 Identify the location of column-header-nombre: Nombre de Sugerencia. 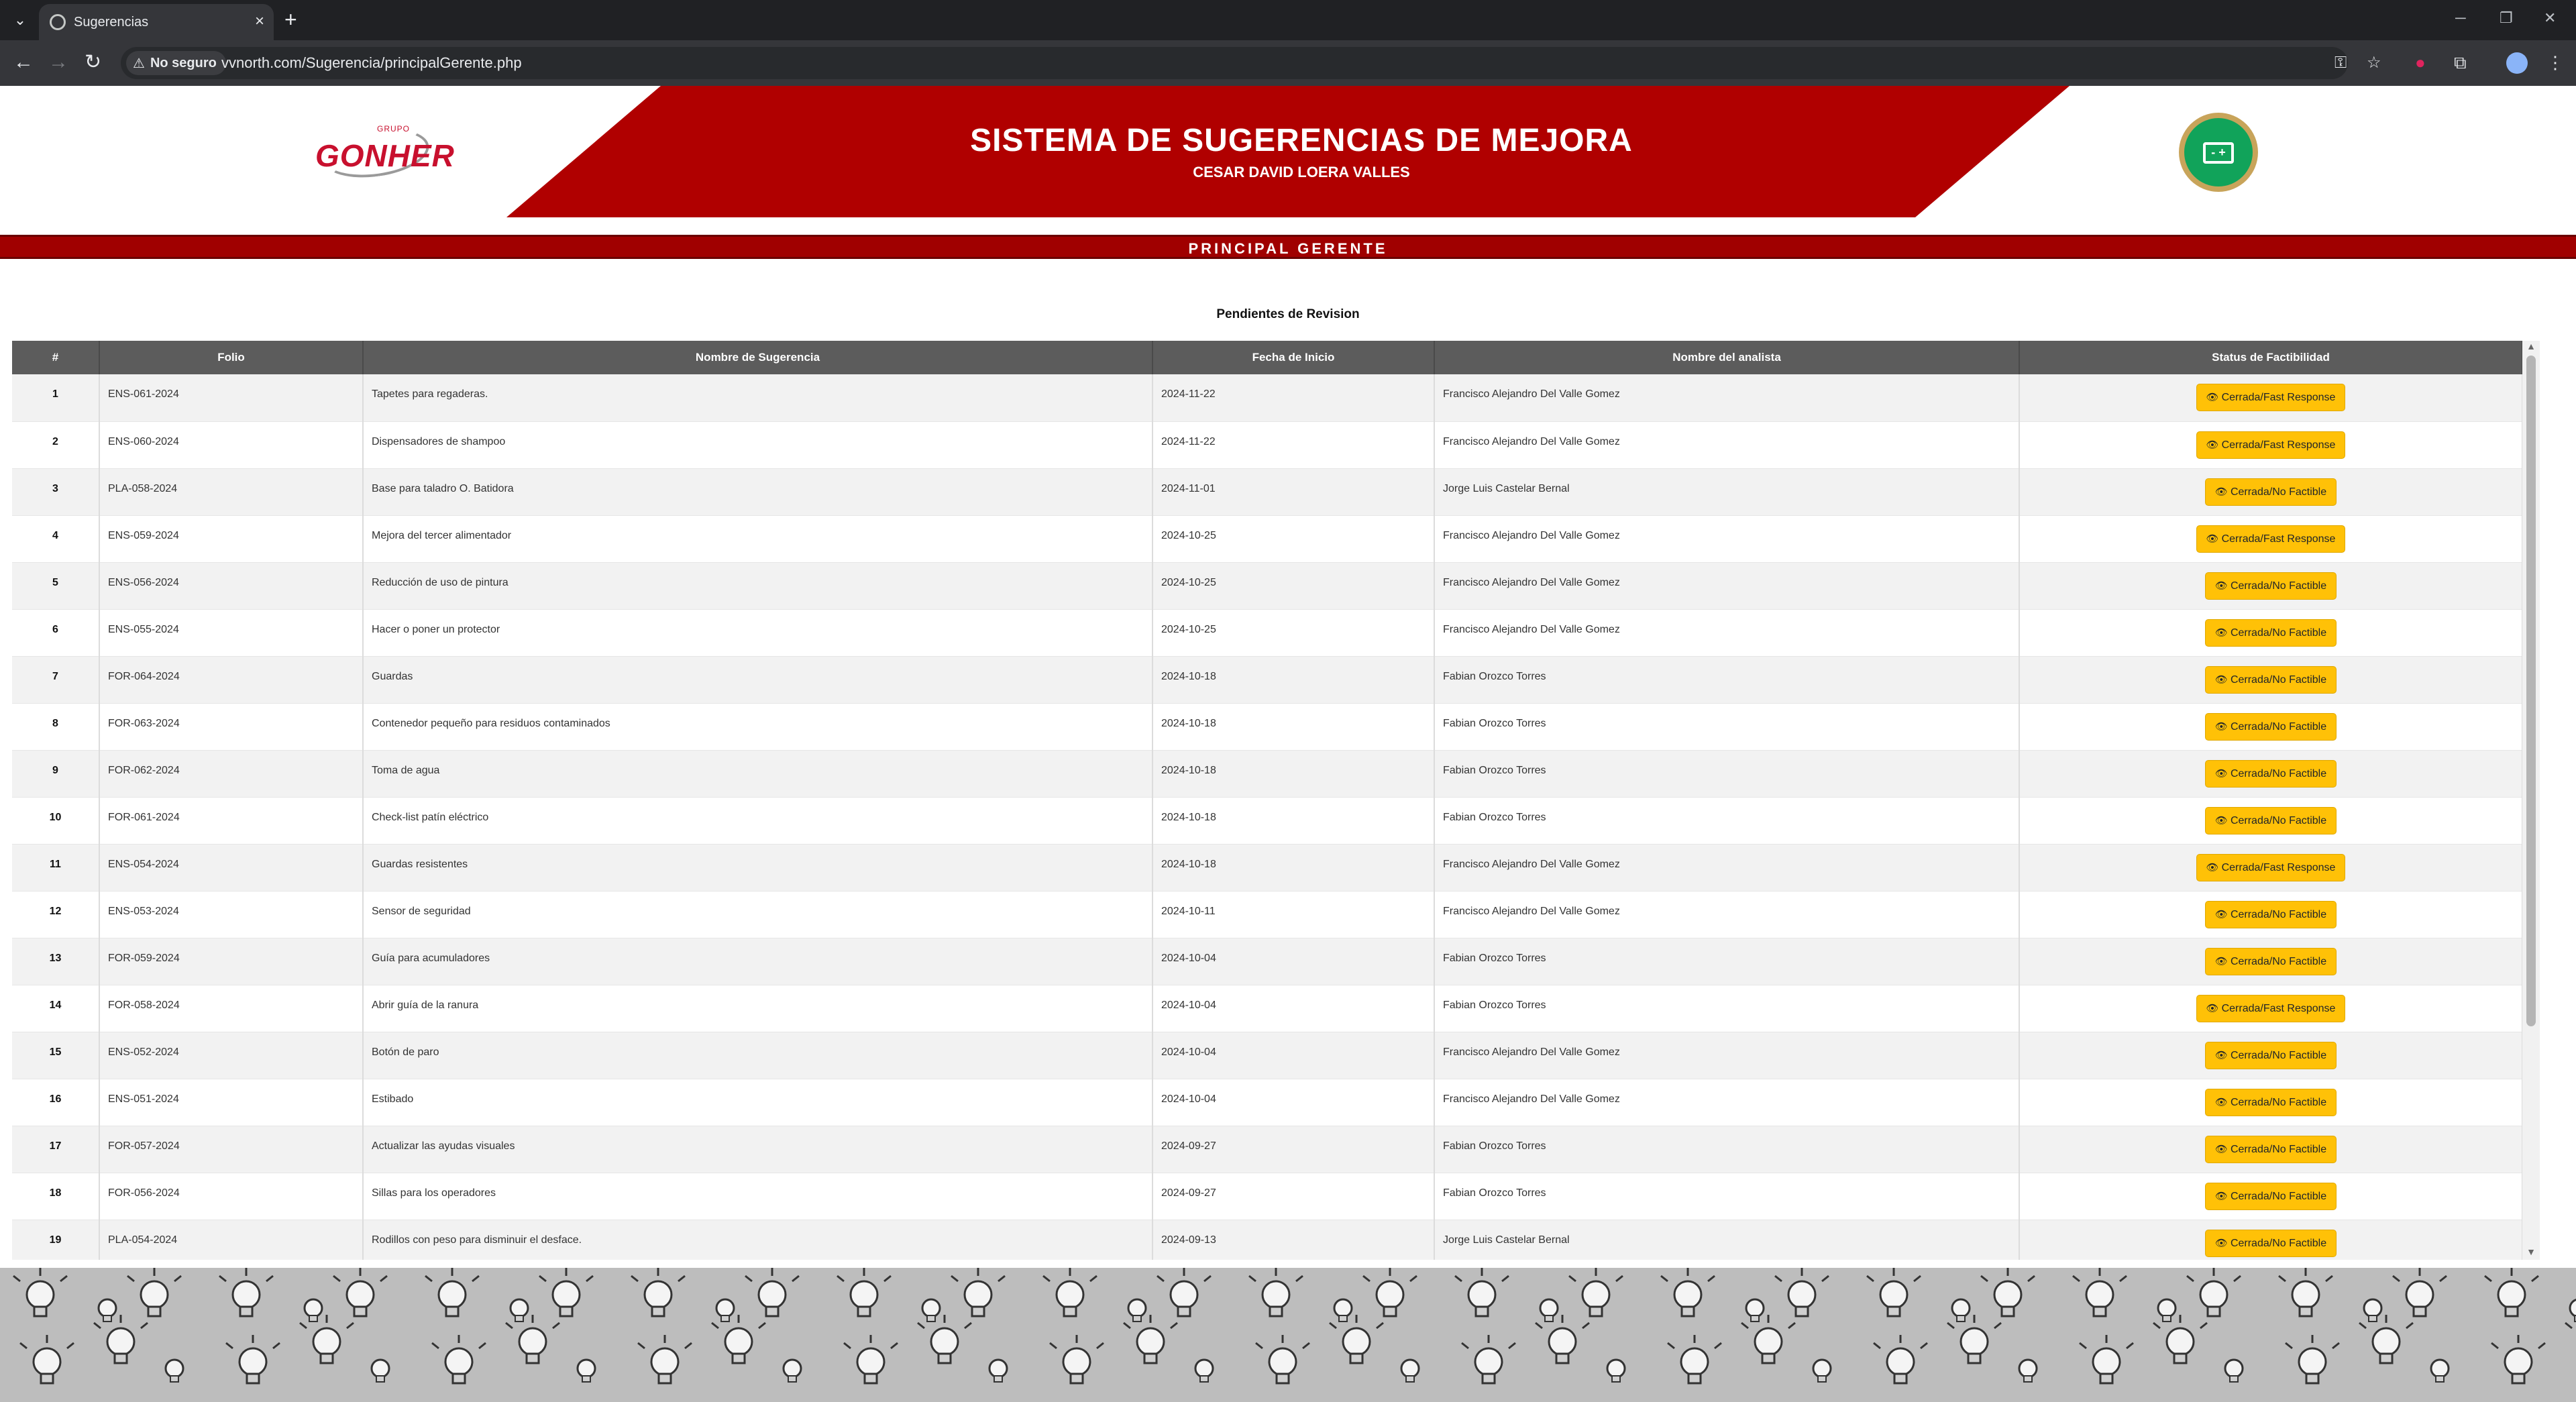
(758, 358).